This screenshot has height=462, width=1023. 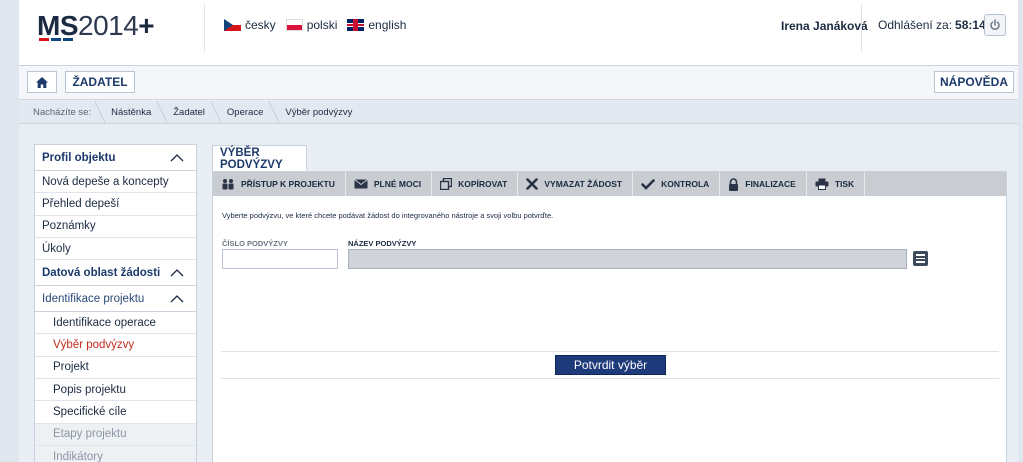 I want to click on logout-timer: Odhlášení za: 58:14, so click(x=932, y=25).